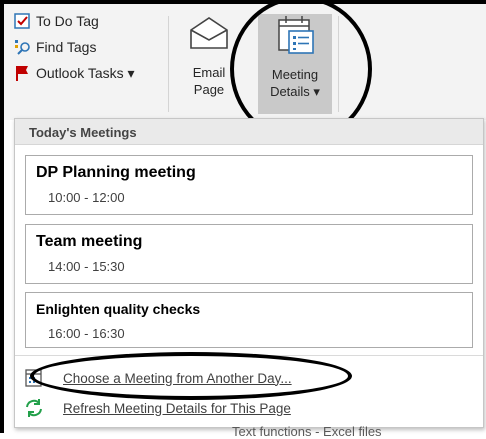 The image size is (486, 439). Describe the element at coordinates (168, 64) in the screenshot. I see `ribbon-separator` at that location.